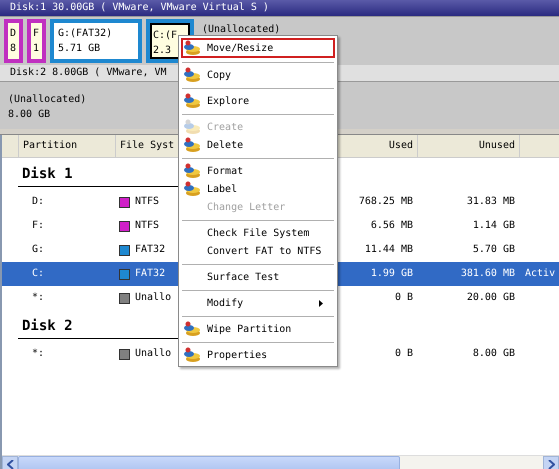 The image size is (559, 469). I want to click on partition-label: G:(FAT32), so click(85, 34).